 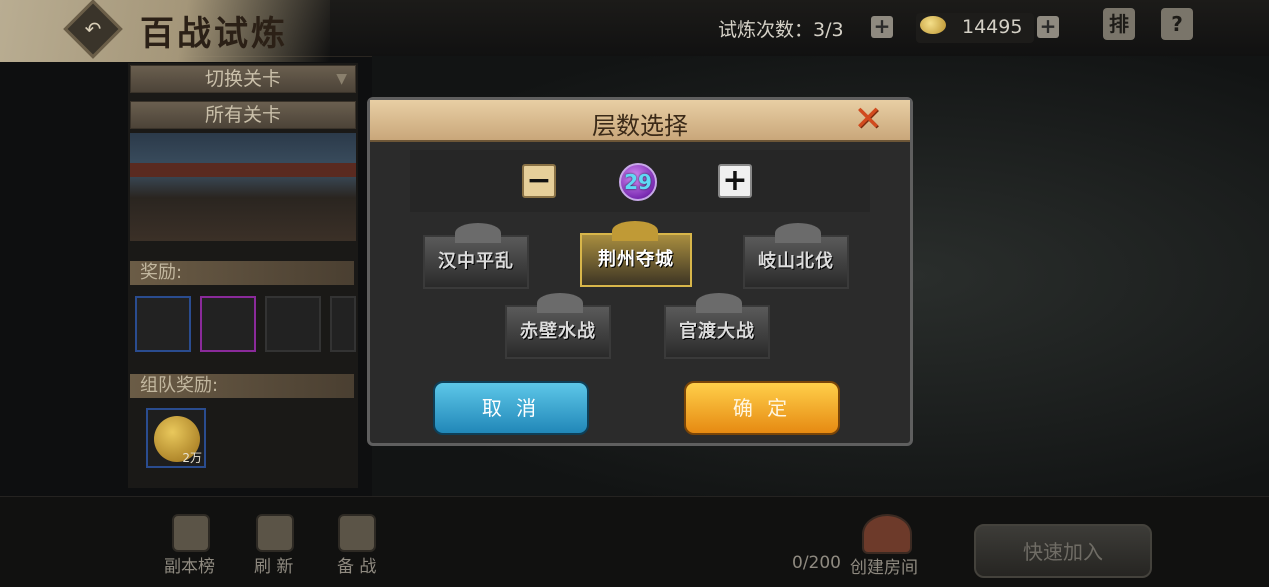 I want to click on gold-amount: 14495, so click(x=992, y=27).